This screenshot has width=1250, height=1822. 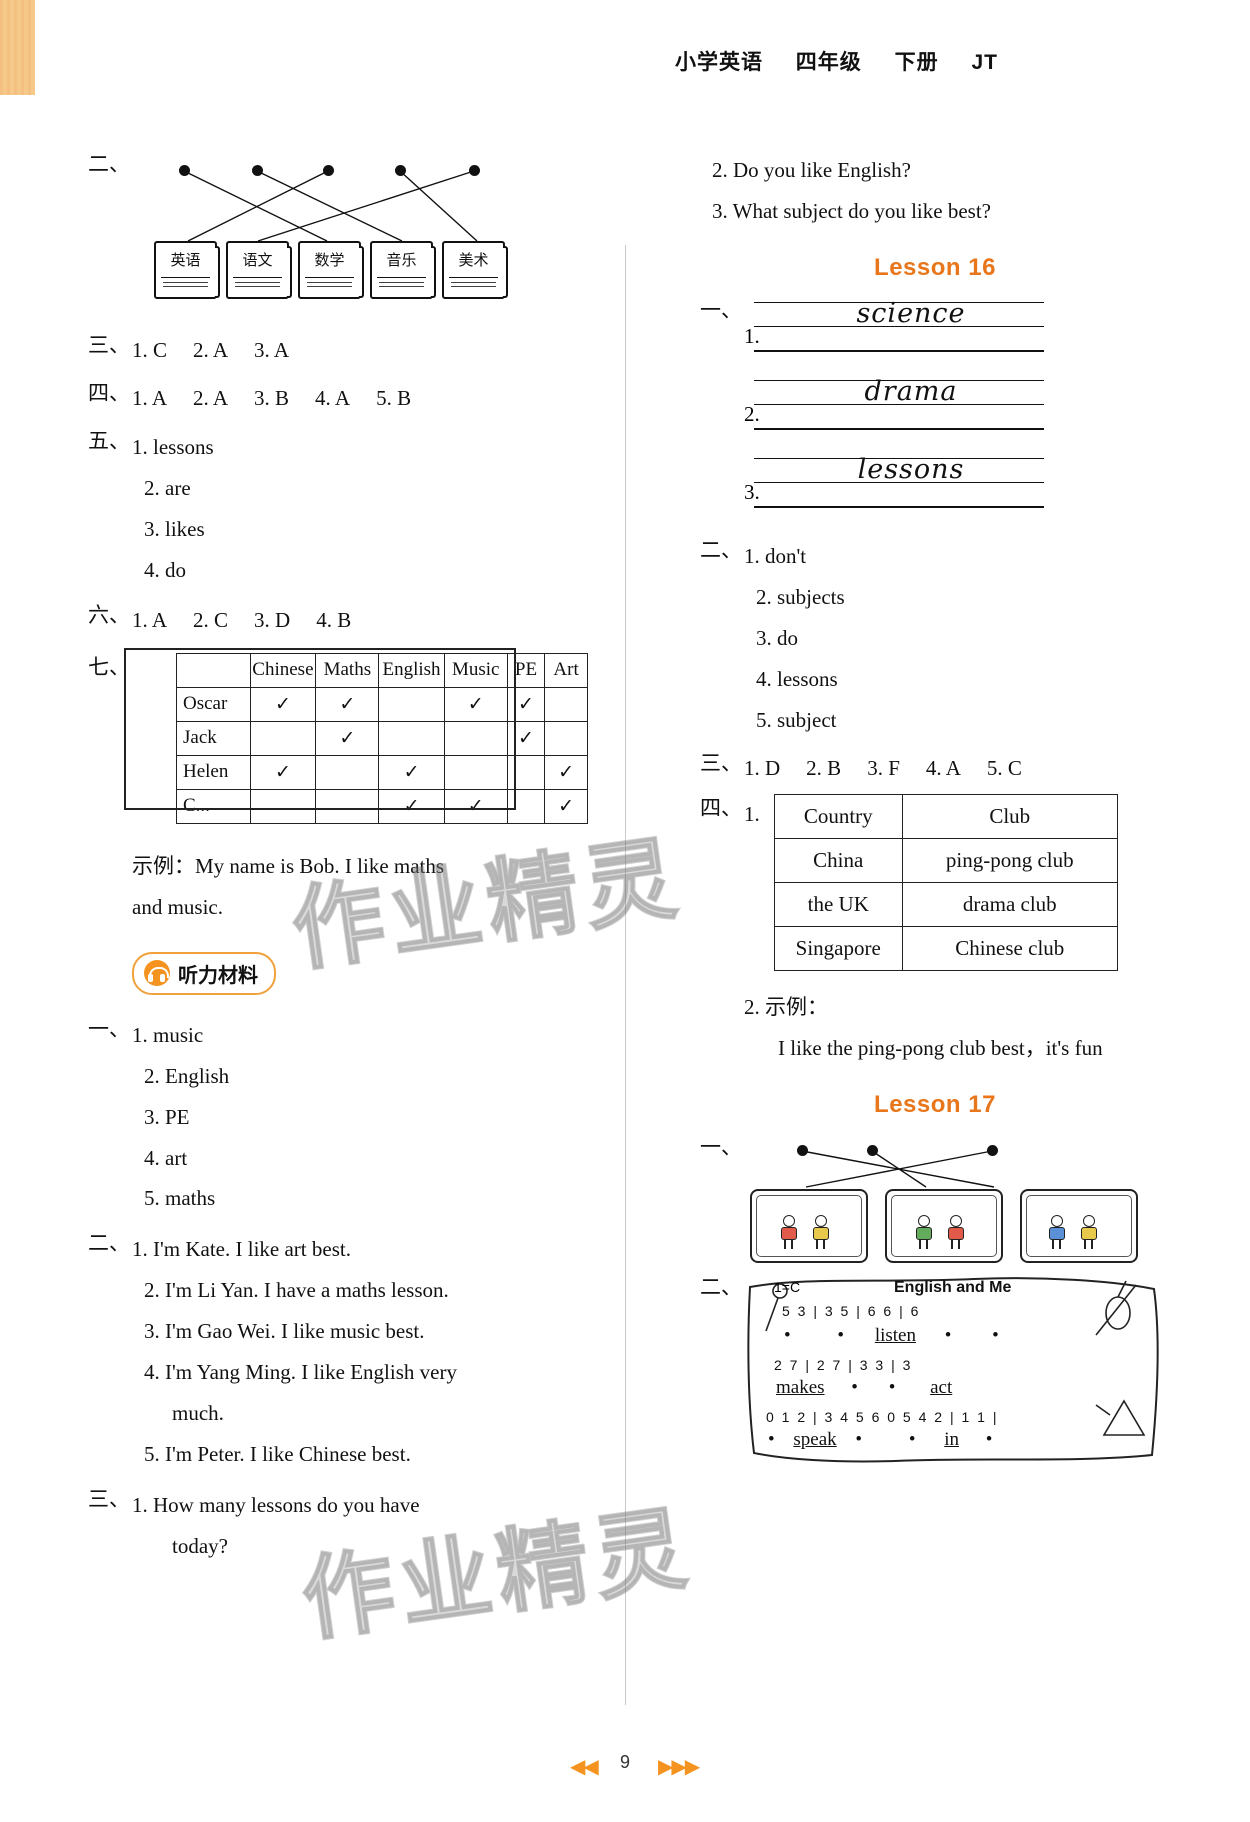 I want to click on answer-item: 2. Do you like English?, so click(x=811, y=170).